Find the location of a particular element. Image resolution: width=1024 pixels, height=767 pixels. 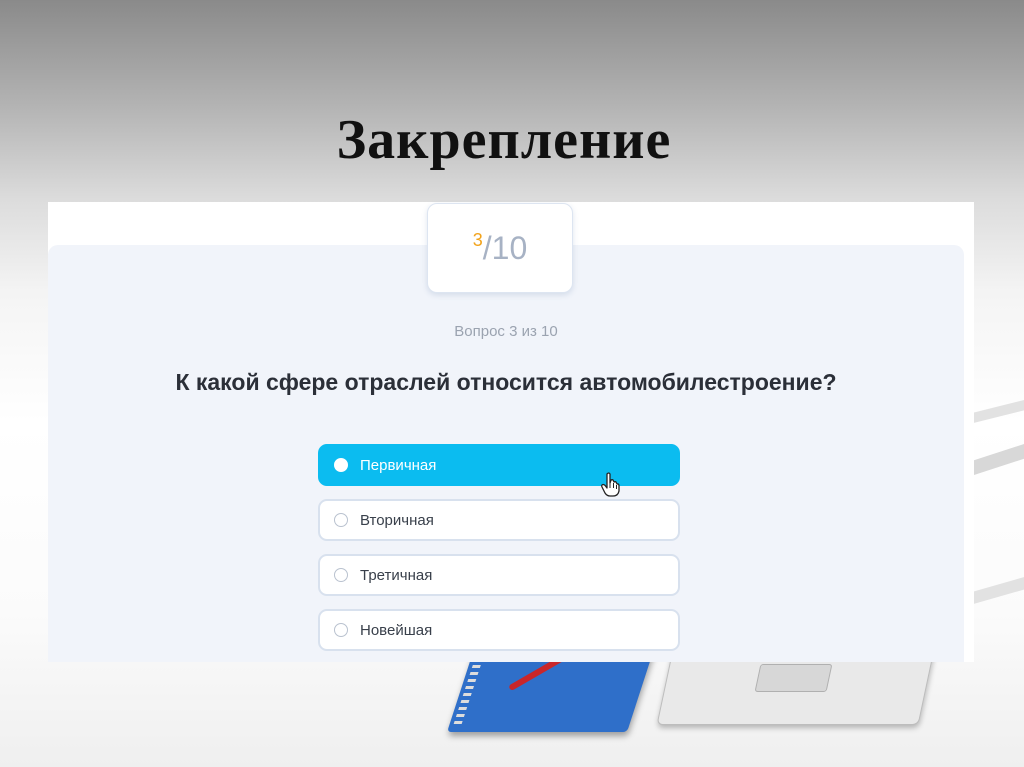

answer-option-label: Третичная is located at coordinates (396, 575).